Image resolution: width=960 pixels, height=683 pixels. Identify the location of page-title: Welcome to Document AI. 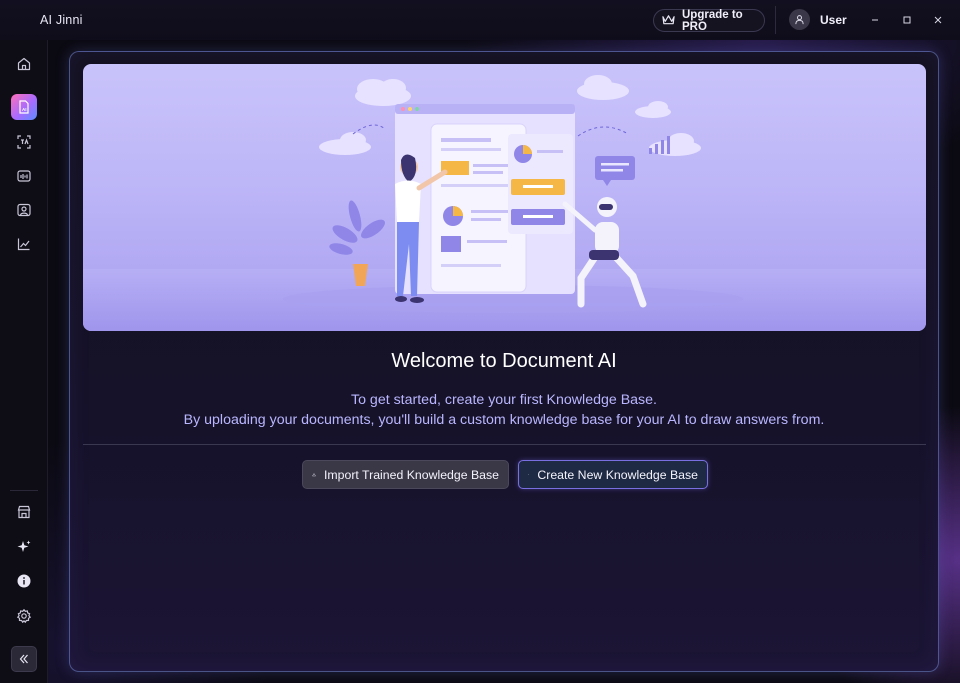
(504, 361).